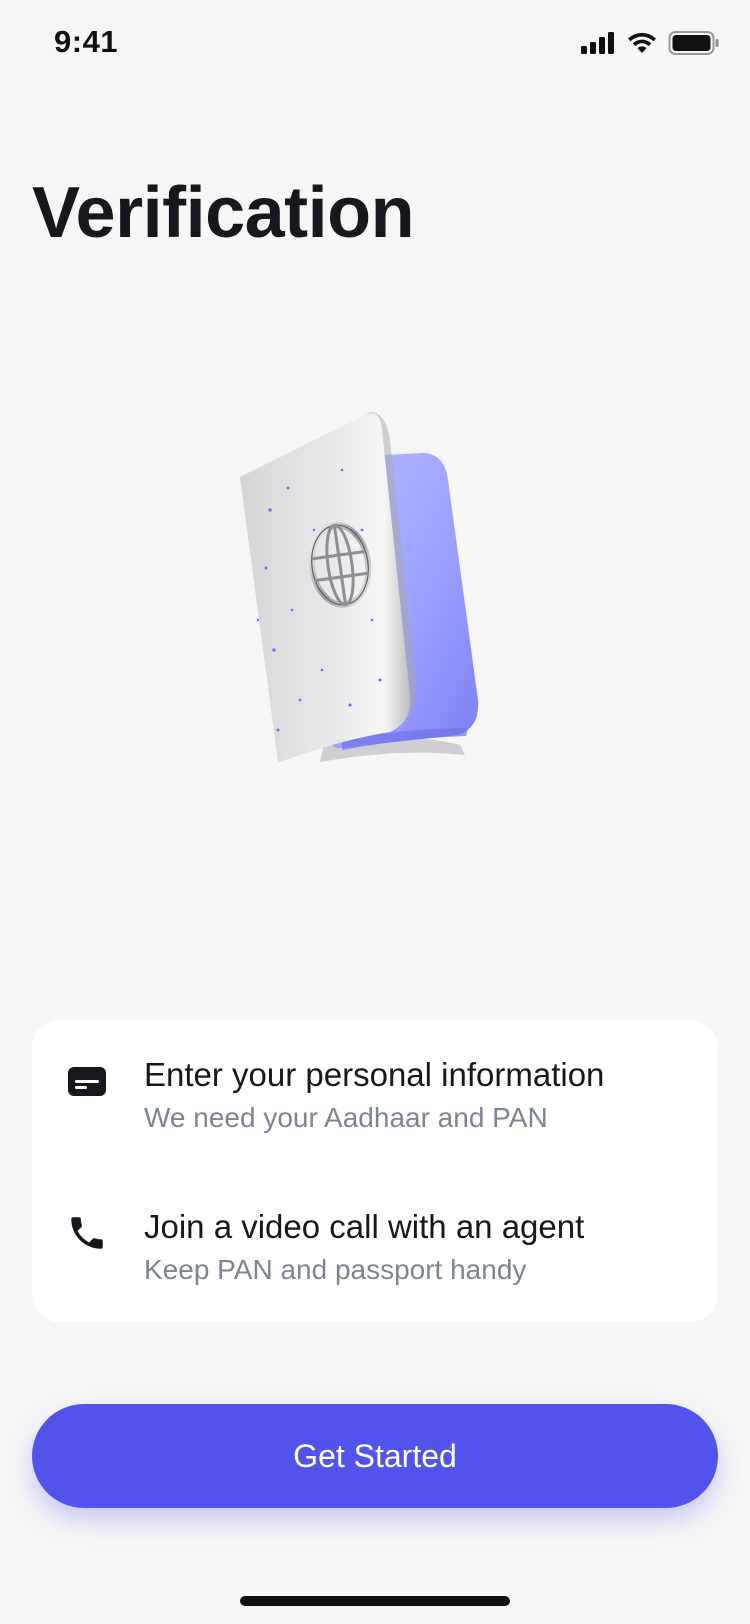  I want to click on status-time: 9:41, so click(86, 41).